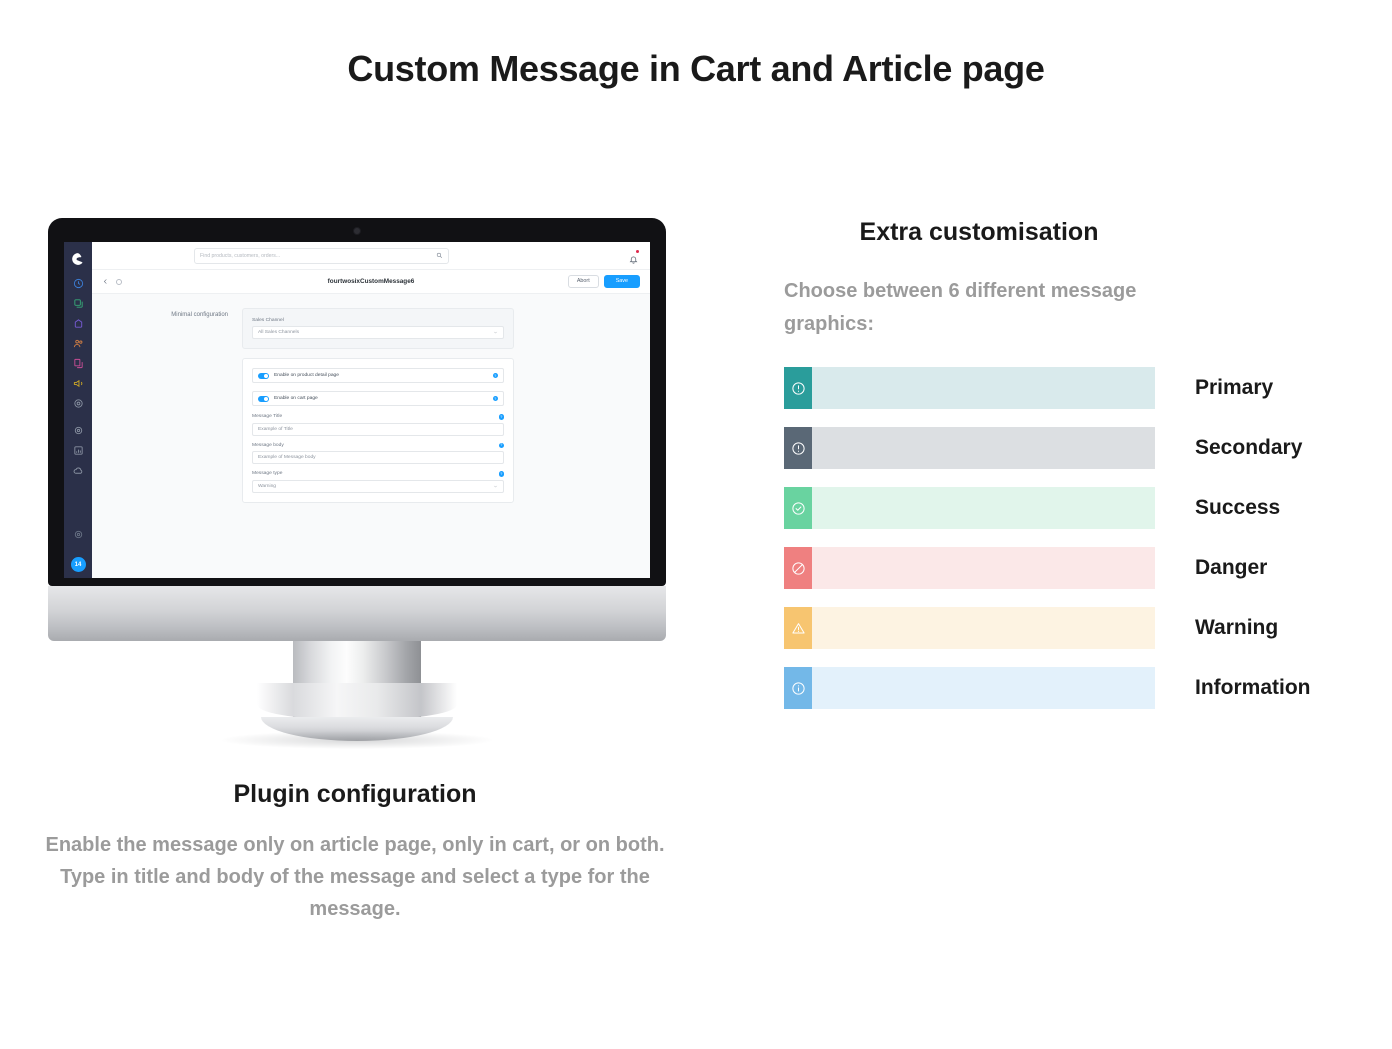  Describe the element at coordinates (495, 398) in the screenshot. I see `help-icon-cart-page: ?` at that location.